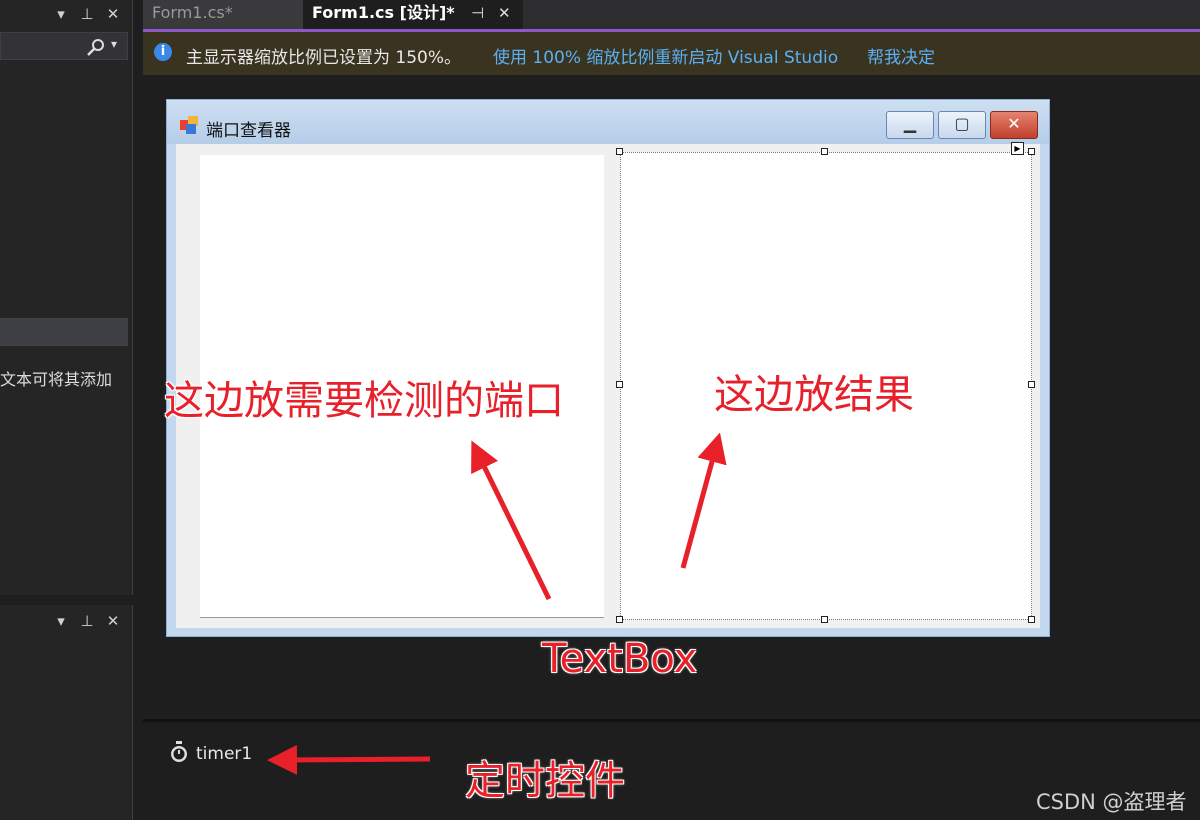  Describe the element at coordinates (703, 500) in the screenshot. I see `arrow-to-results-textbox` at that location.